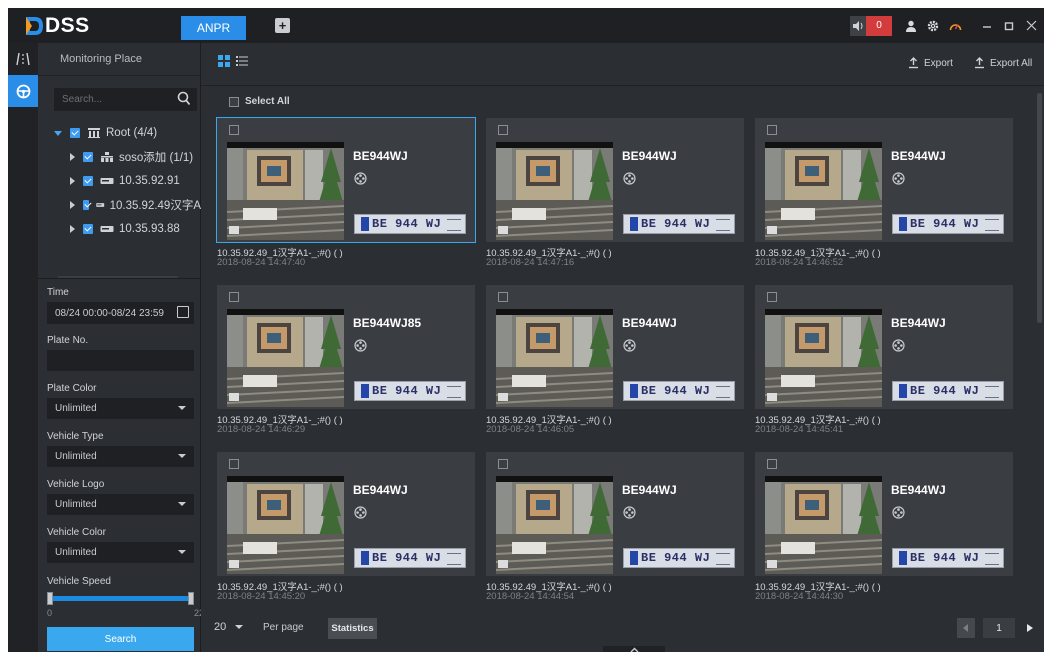  What do you see at coordinates (224, 61) in the screenshot?
I see `grid-view-icon` at bounding box center [224, 61].